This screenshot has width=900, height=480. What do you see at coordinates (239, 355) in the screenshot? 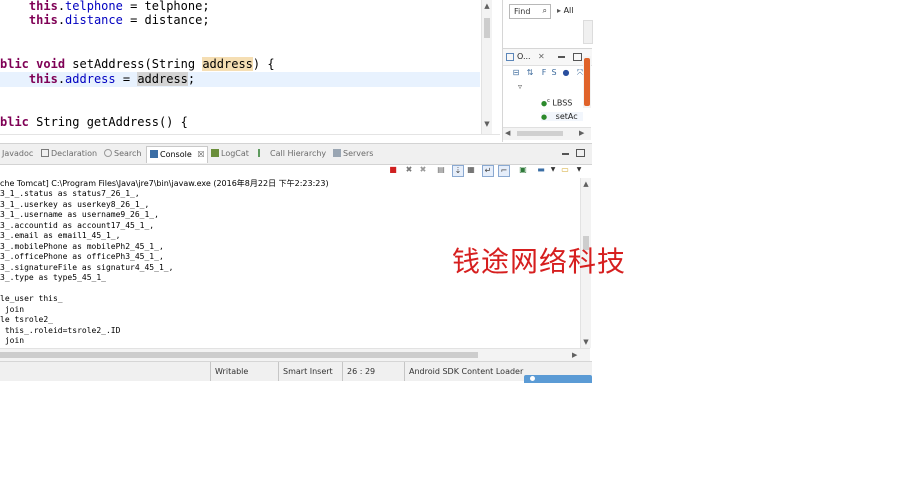
I see `hscroll-thumb` at bounding box center [239, 355].